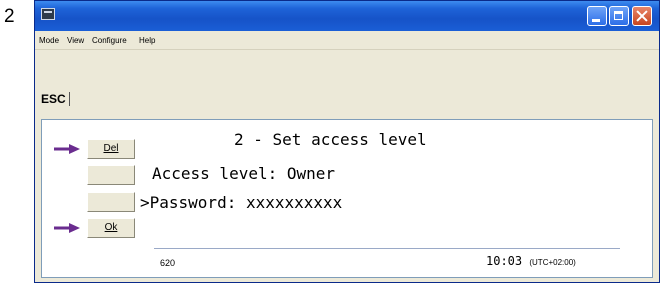  Describe the element at coordinates (330, 139) in the screenshot. I see `screen-title: 2 - Set access level` at that location.